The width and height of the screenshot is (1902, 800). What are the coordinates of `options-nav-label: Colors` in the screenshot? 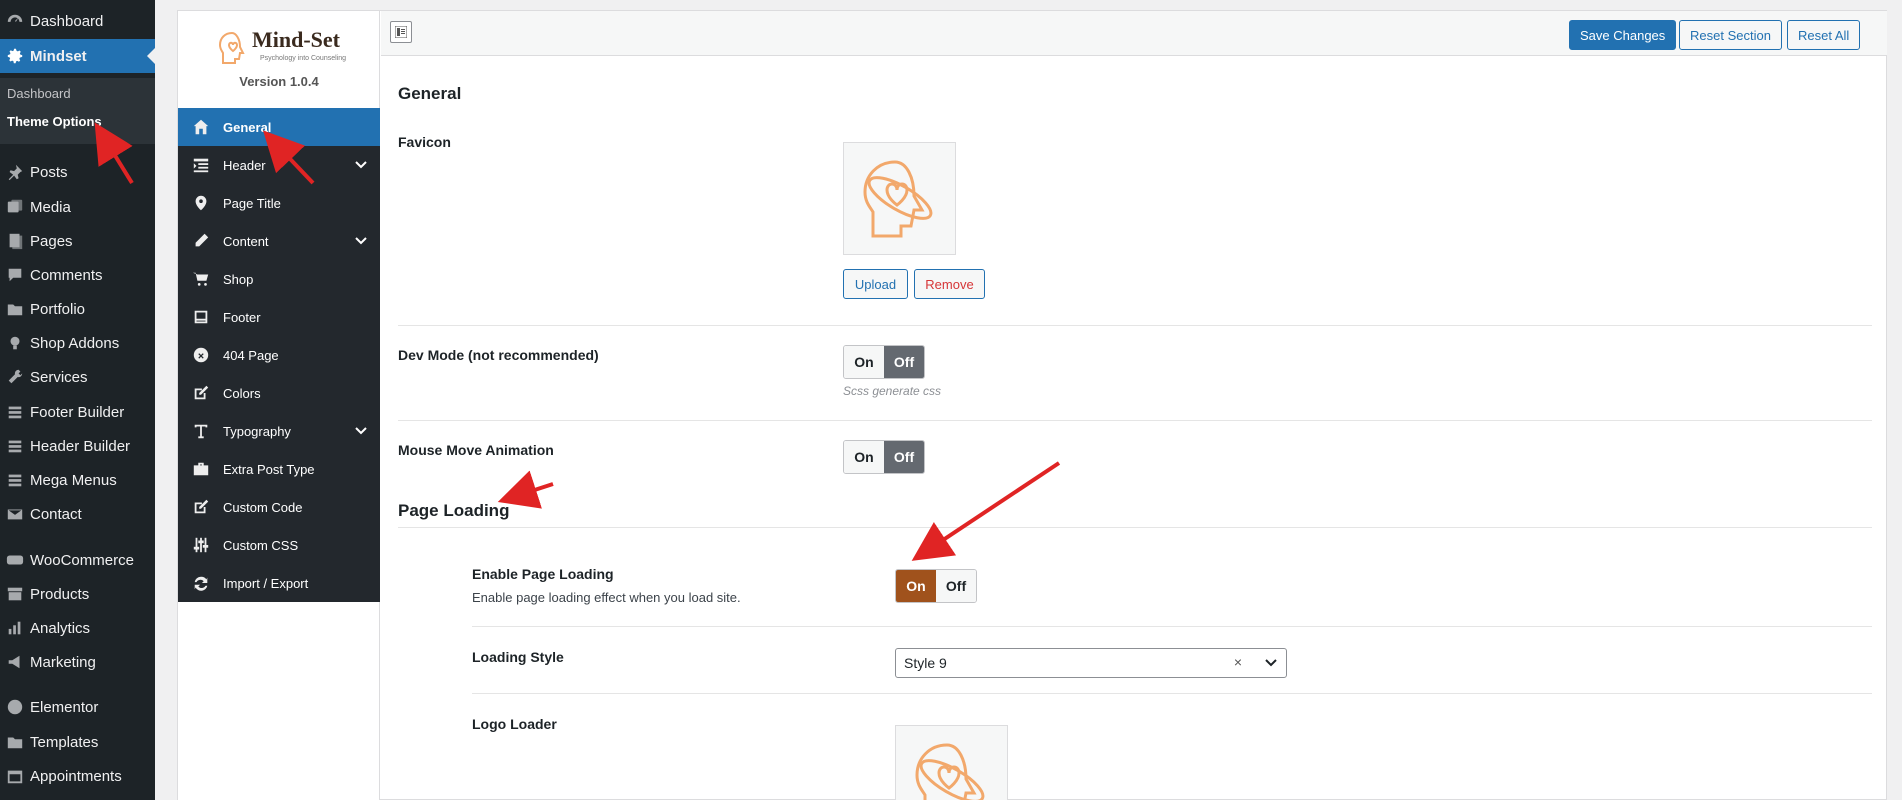 It's located at (242, 393).